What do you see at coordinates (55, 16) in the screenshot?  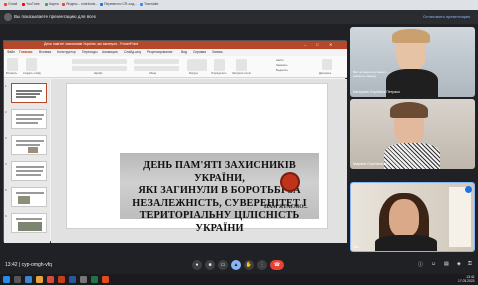 I see `banner-text: Вы показываете презентацию для всех` at bounding box center [55, 16].